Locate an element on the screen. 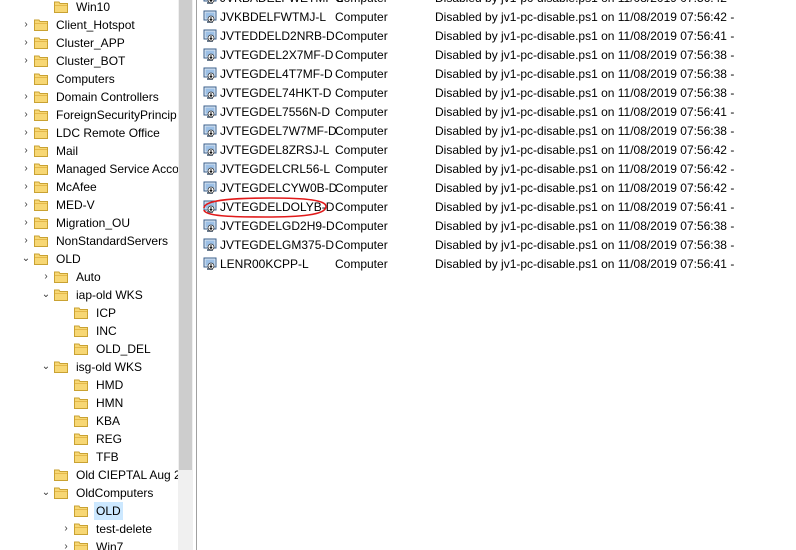 This screenshot has height=550, width=796. computer-name: JVTEGDELCYW0B-D is located at coordinates (279, 188).